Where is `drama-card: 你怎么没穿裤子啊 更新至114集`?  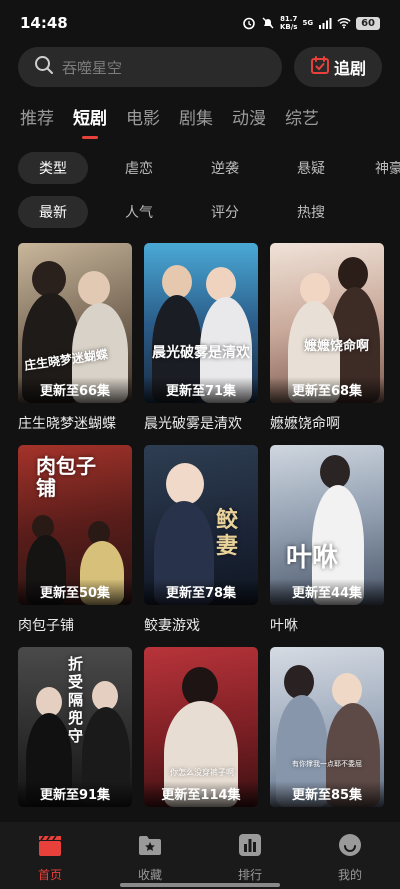 drama-card: 你怎么没穿裤子啊 更新至114集 is located at coordinates (201, 748).